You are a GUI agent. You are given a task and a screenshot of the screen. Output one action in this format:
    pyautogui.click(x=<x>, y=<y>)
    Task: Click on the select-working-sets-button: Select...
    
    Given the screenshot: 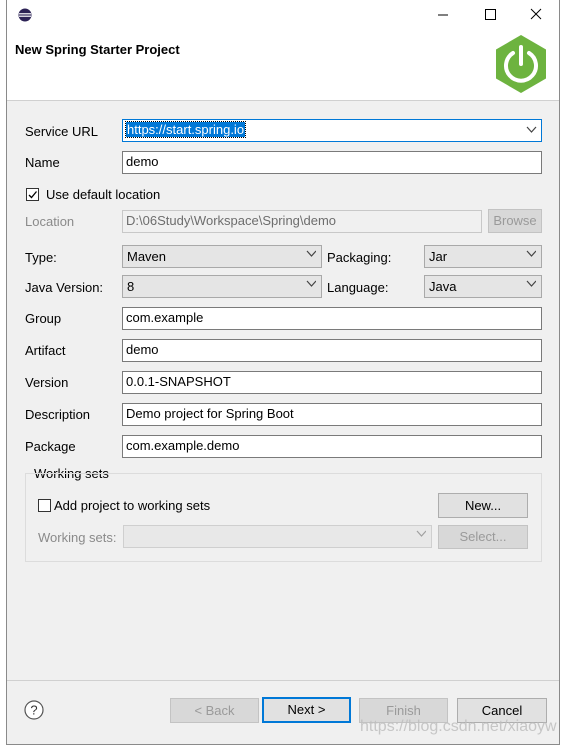 What is the action you would take?
    pyautogui.click(x=483, y=537)
    